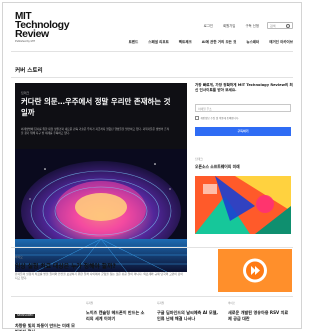  I want to click on bottom-article-title: 노이즈 캔슬링 헤드폰이 만드는 소리의 세계 이야기, so click(117, 316).